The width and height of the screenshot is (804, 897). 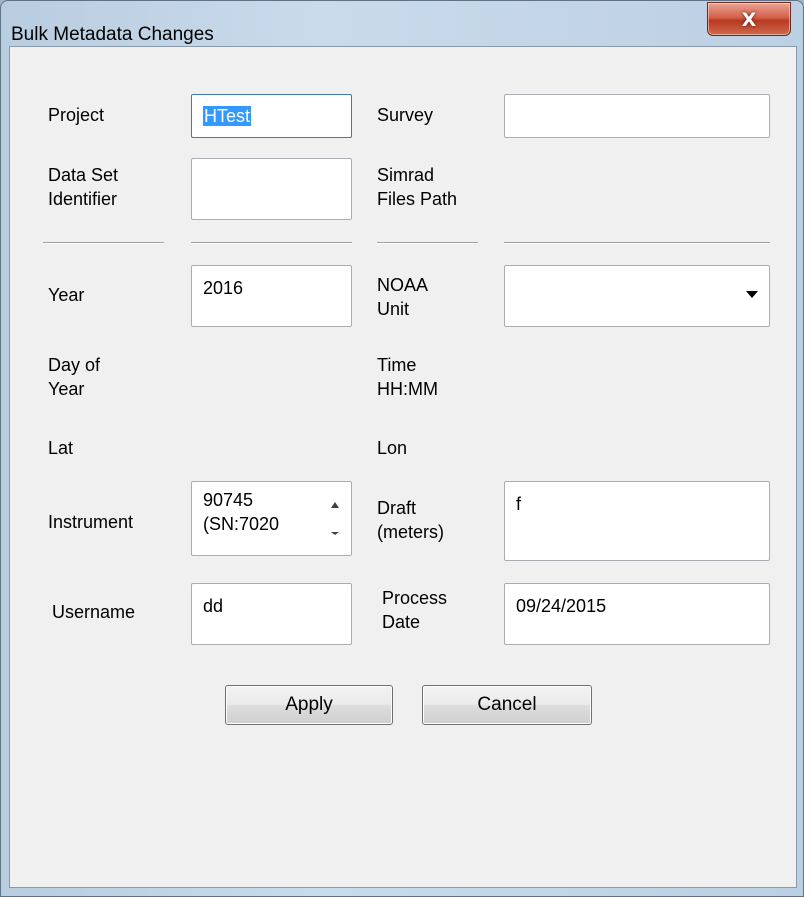 I want to click on instrument-value: 90745 (SN:7020, so click(x=241, y=512).